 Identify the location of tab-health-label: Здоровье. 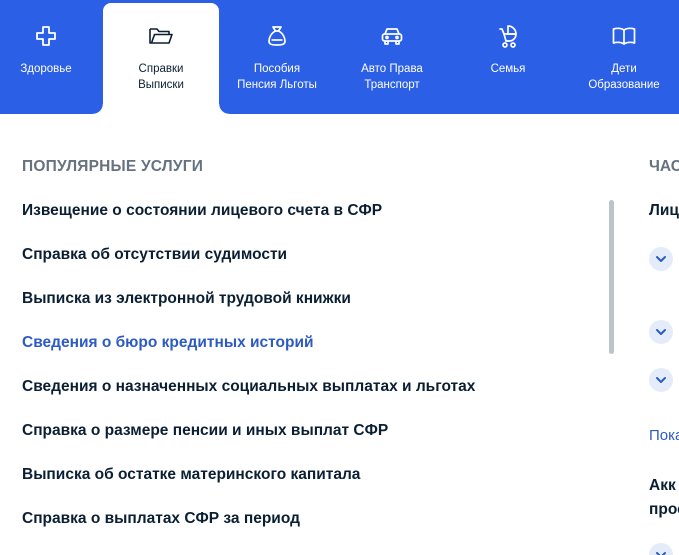
(46, 69).